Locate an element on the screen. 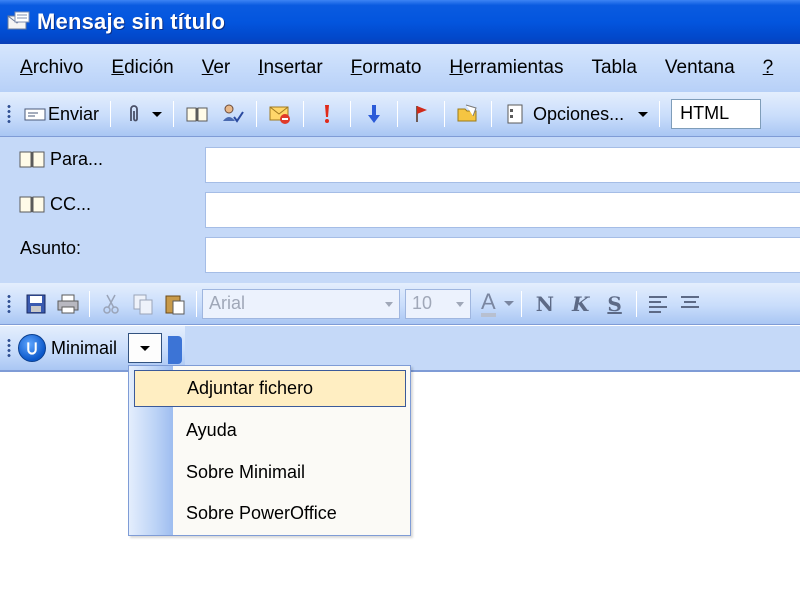  align-center-icon is located at coordinates (689, 301).